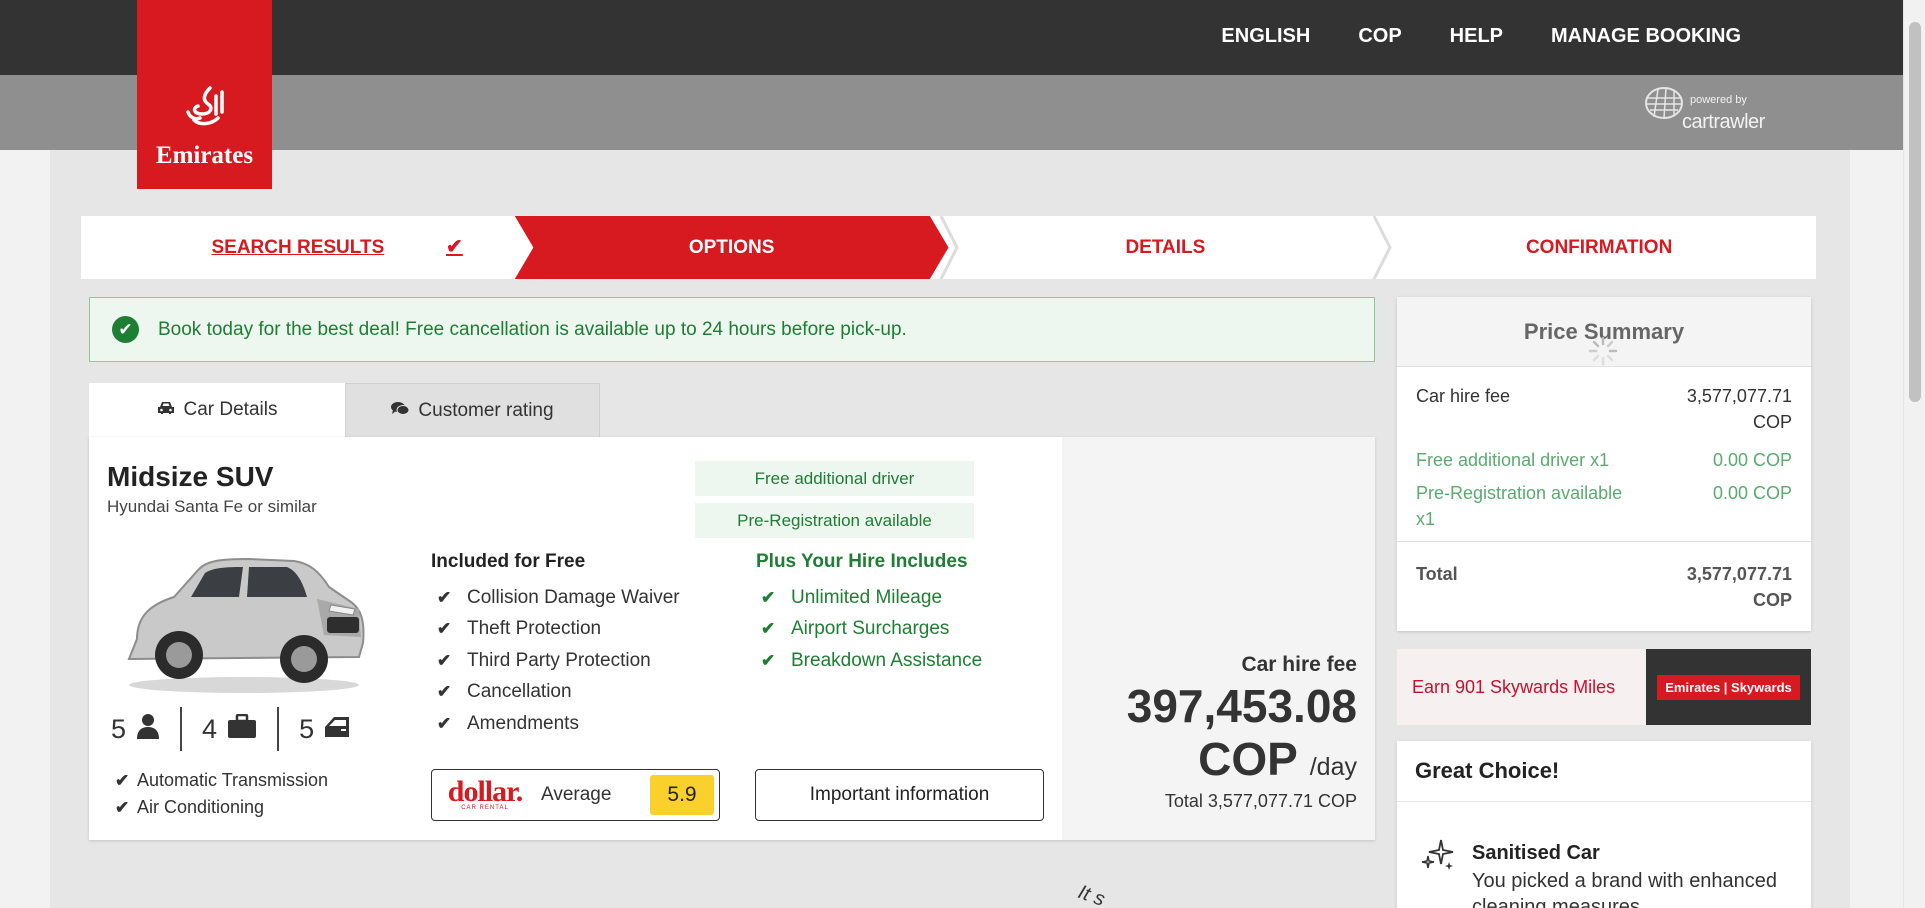  What do you see at coordinates (523, 723) in the screenshot?
I see `included-item: Amendments` at bounding box center [523, 723].